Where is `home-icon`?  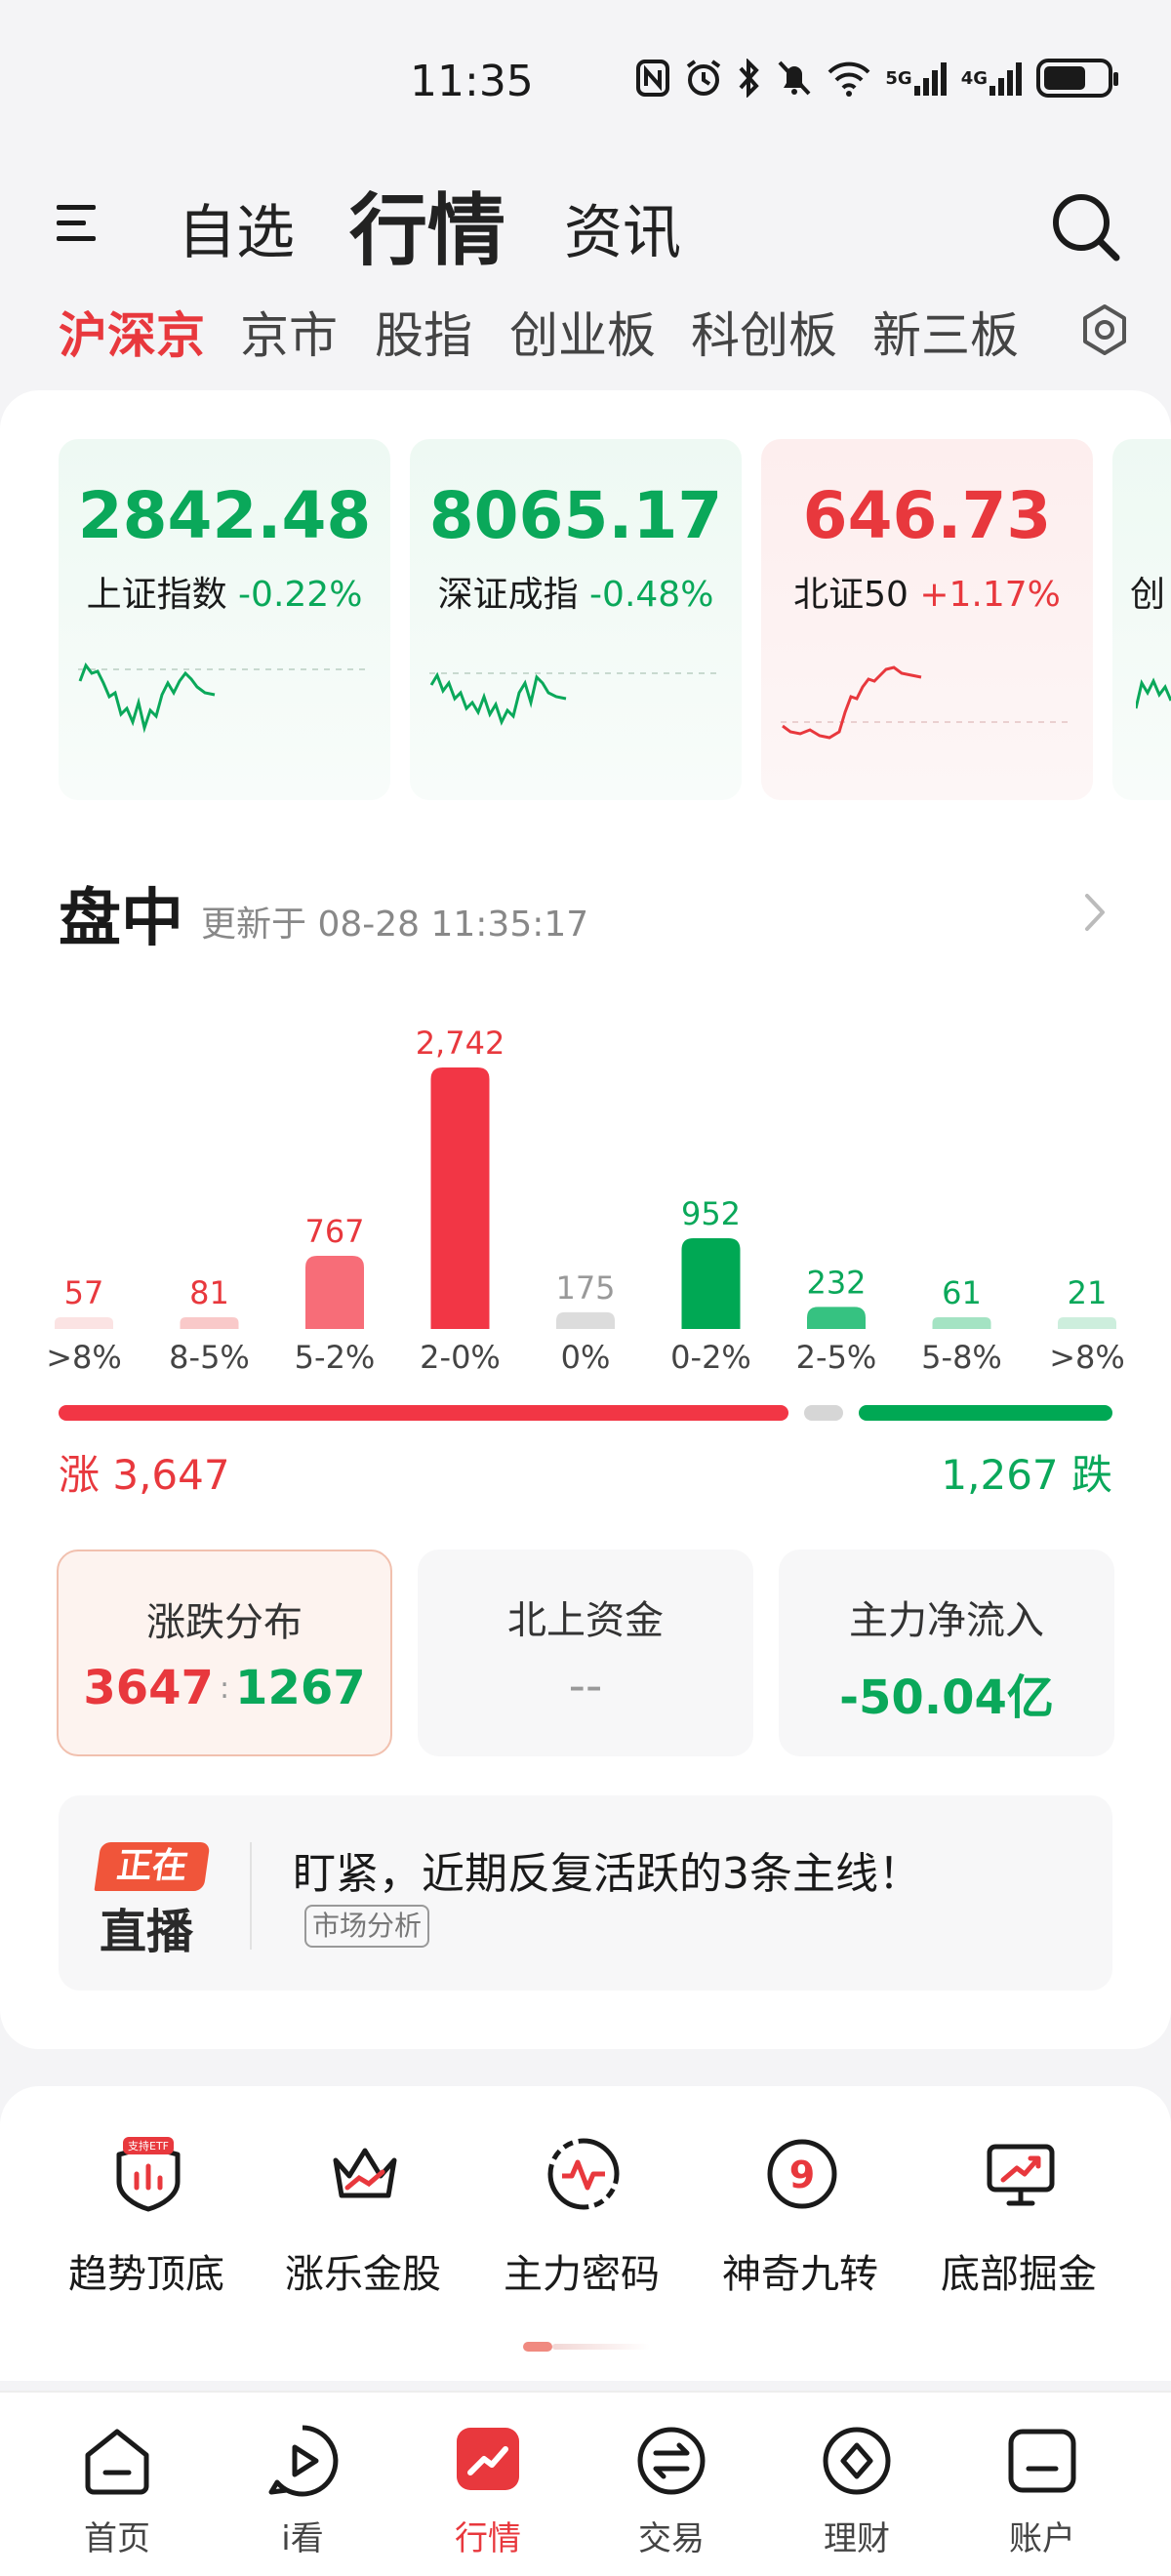
home-icon is located at coordinates (117, 2462).